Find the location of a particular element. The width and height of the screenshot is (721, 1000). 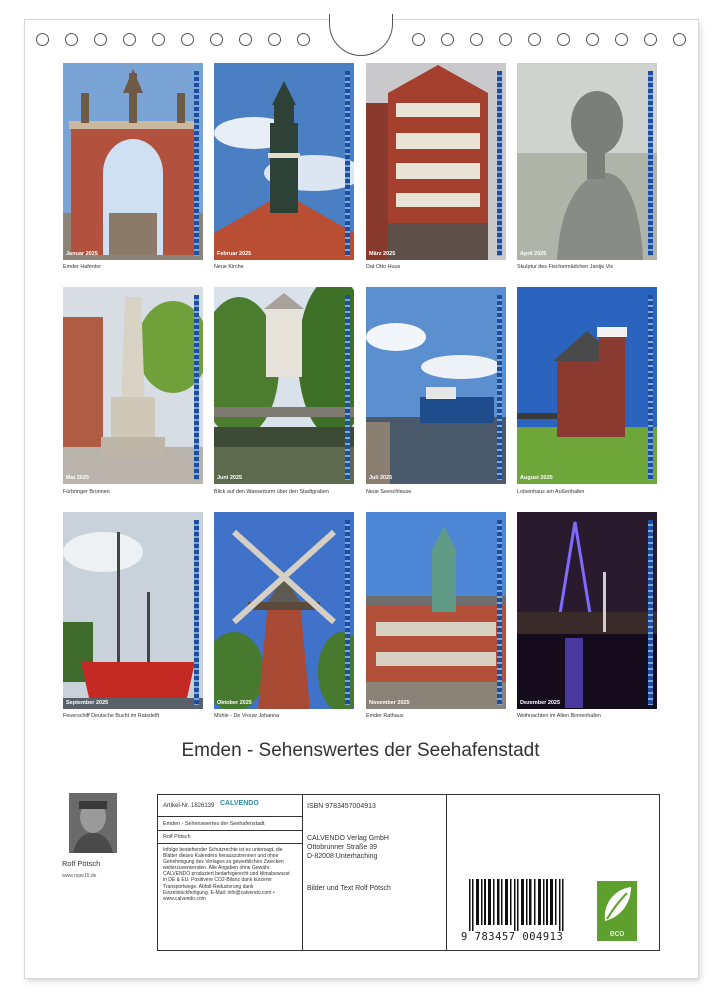

photo-caption: Emder Rathaus is located at coordinates (385, 716).